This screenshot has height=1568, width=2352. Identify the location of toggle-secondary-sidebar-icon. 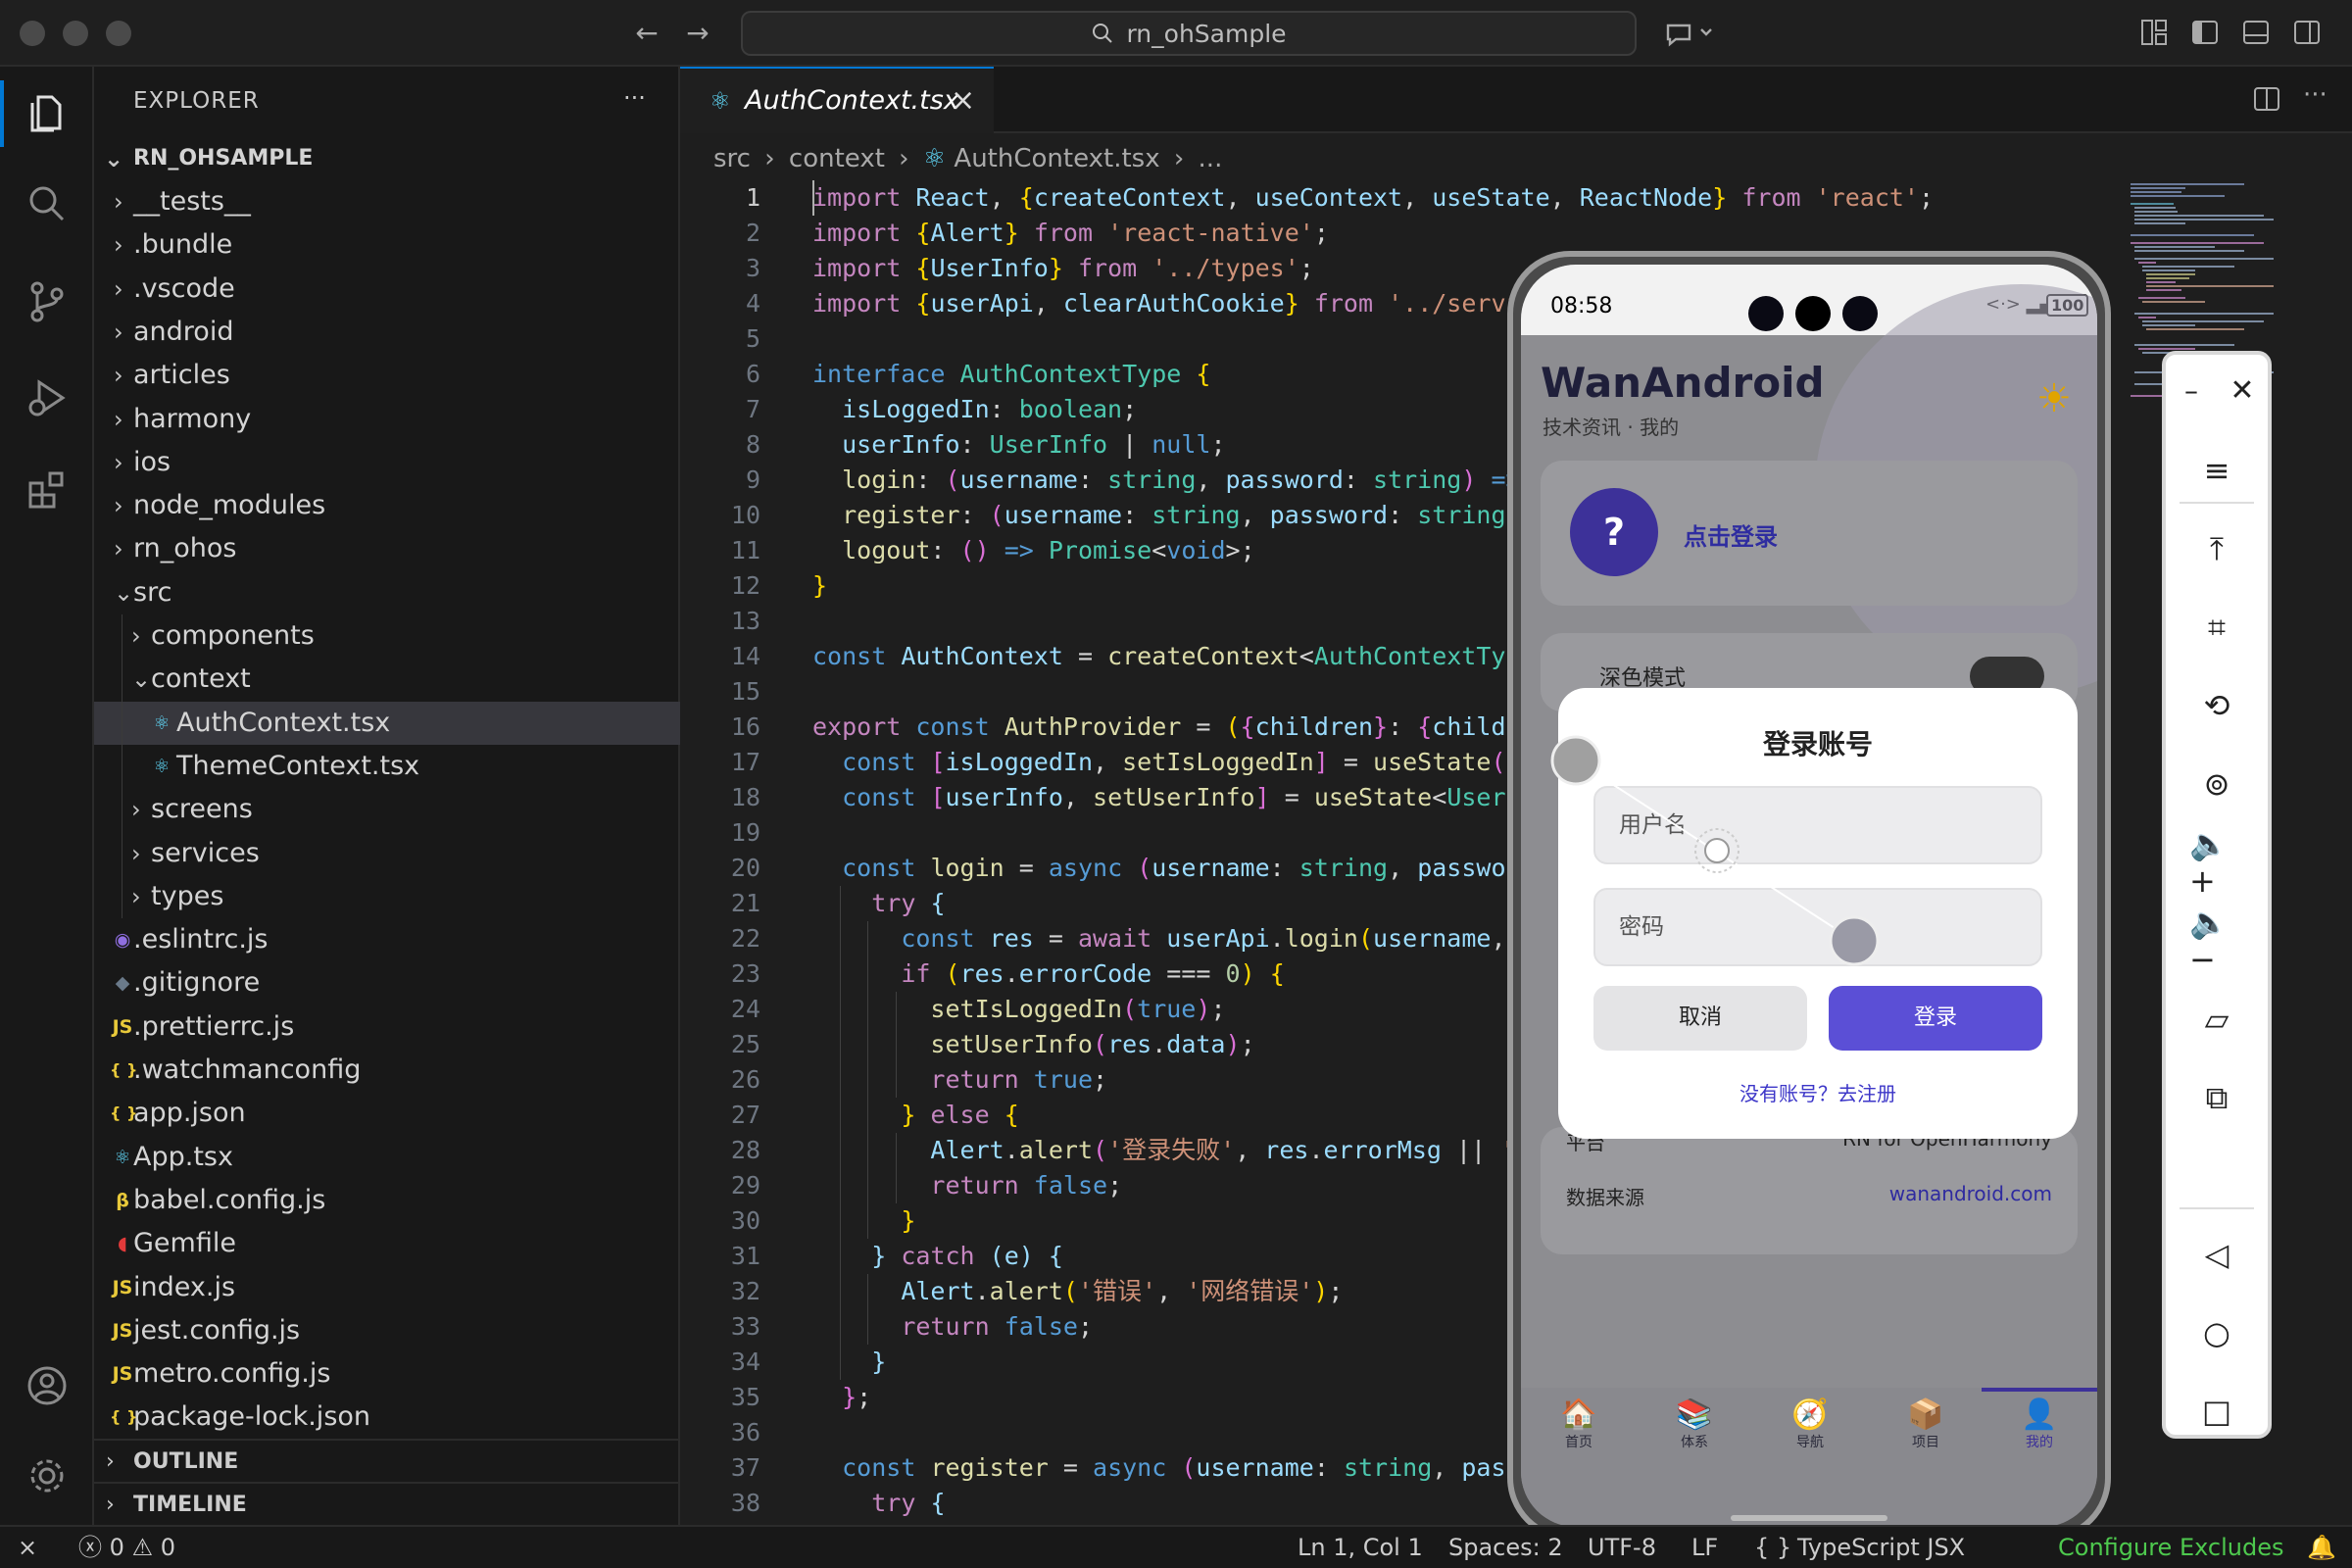
(2307, 33).